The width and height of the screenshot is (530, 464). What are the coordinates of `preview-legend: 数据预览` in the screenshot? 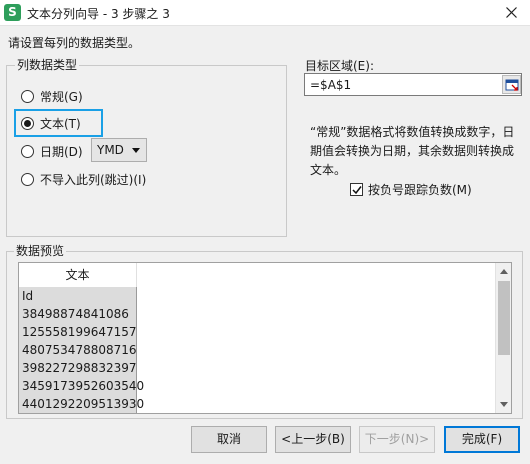 It's located at (40, 251).